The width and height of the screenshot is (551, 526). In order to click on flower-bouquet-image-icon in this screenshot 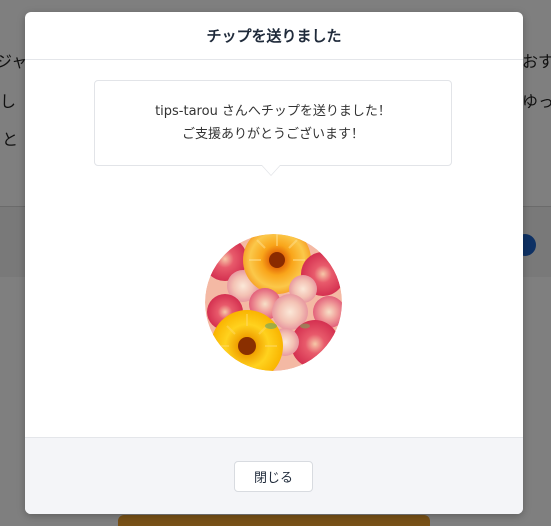, I will do `click(273, 302)`.